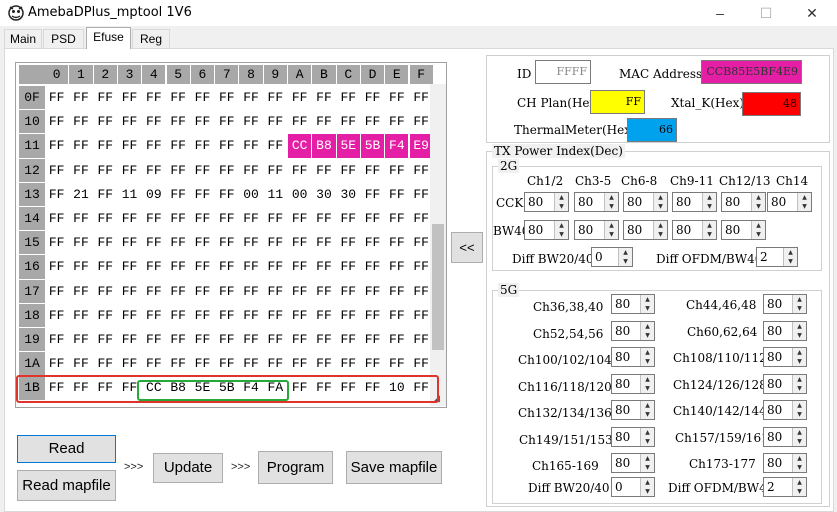 The width and height of the screenshot is (837, 512). I want to click on grid-scrollbar-thumb, so click(438, 287).